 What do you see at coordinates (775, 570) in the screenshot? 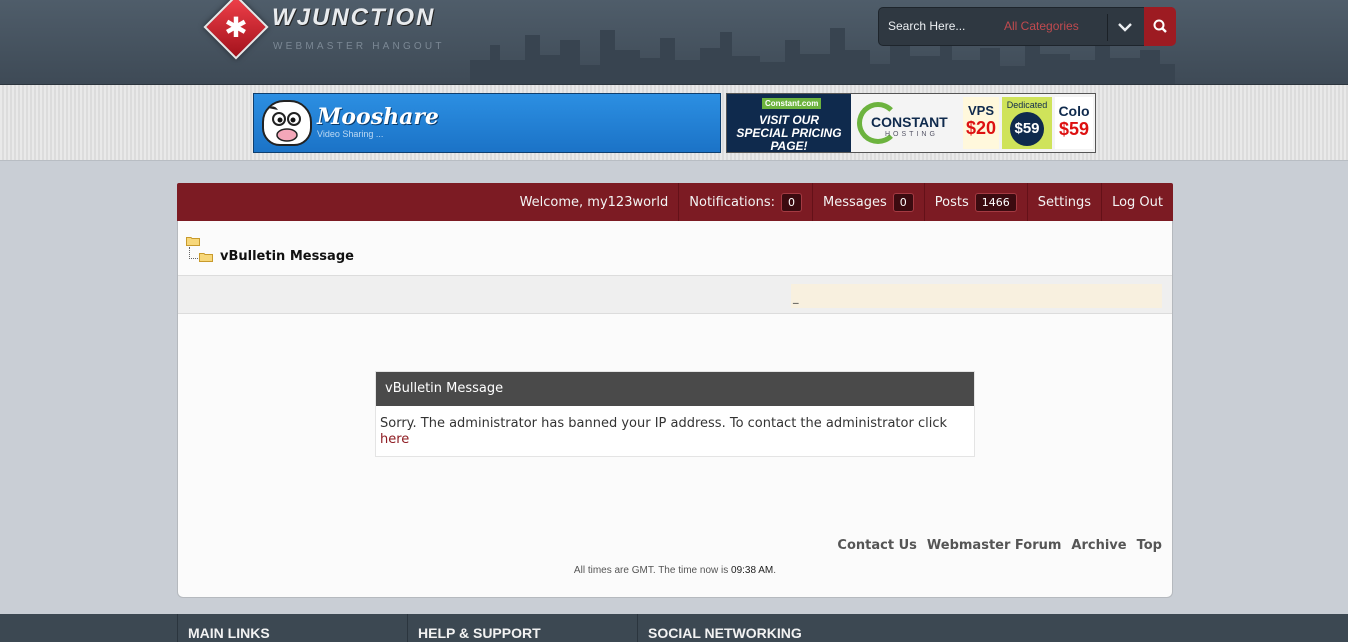
I see `time-suffix: .` at bounding box center [775, 570].